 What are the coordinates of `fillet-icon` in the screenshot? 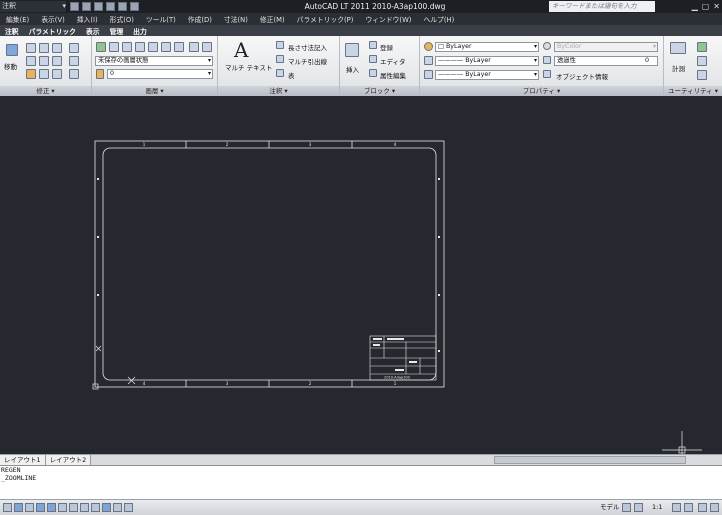 It's located at (74, 61).